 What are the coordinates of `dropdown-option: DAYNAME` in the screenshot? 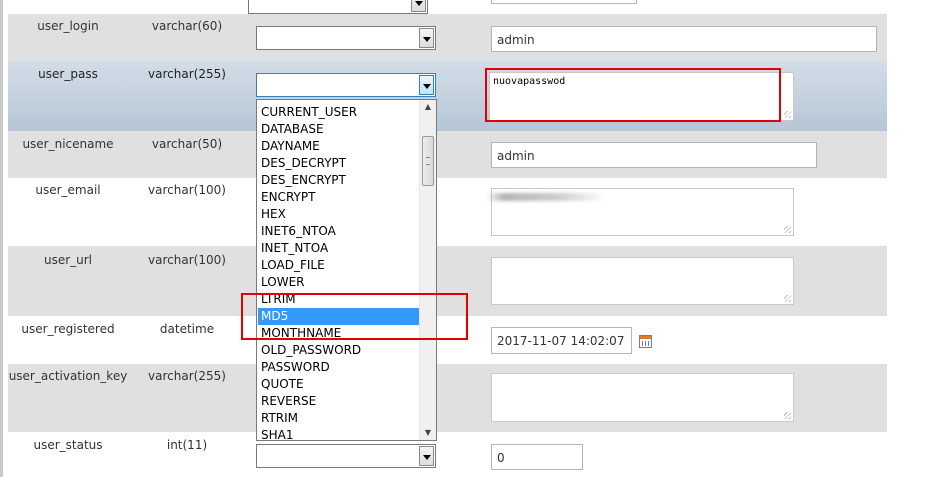 It's located at (338, 146).